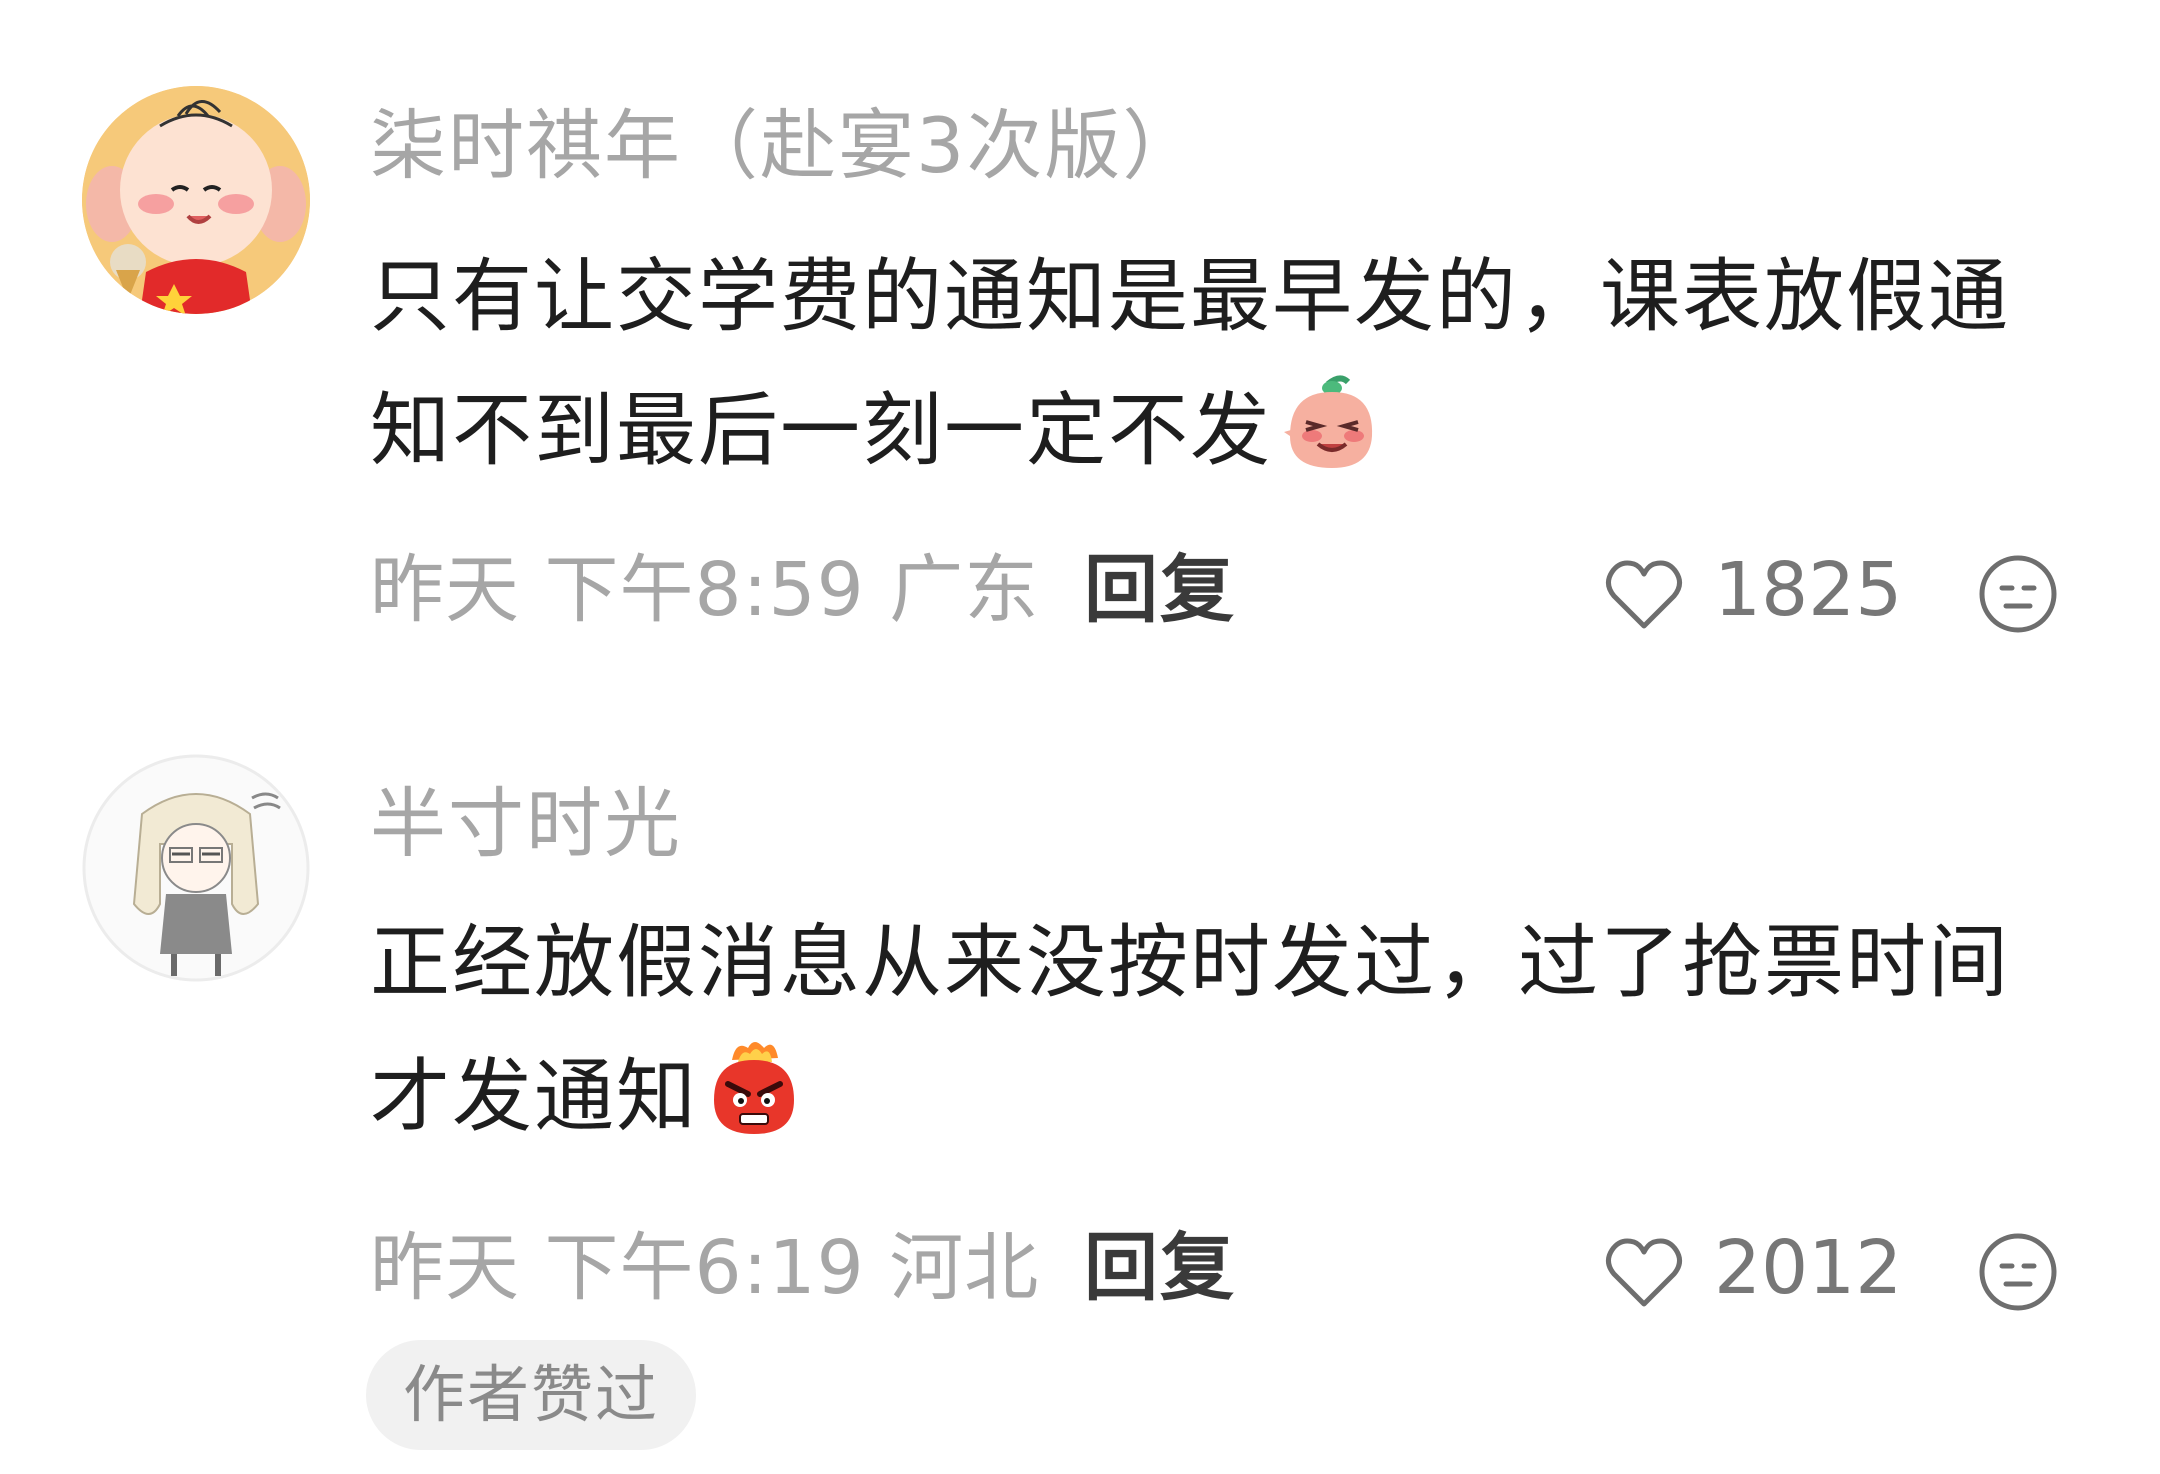 The image size is (2160, 1474). What do you see at coordinates (1190, 363) in the screenshot?
I see `comment-text-content: 只有让交学费的通知是最早发的，课表放假通知不到最后一刻一定不发` at bounding box center [1190, 363].